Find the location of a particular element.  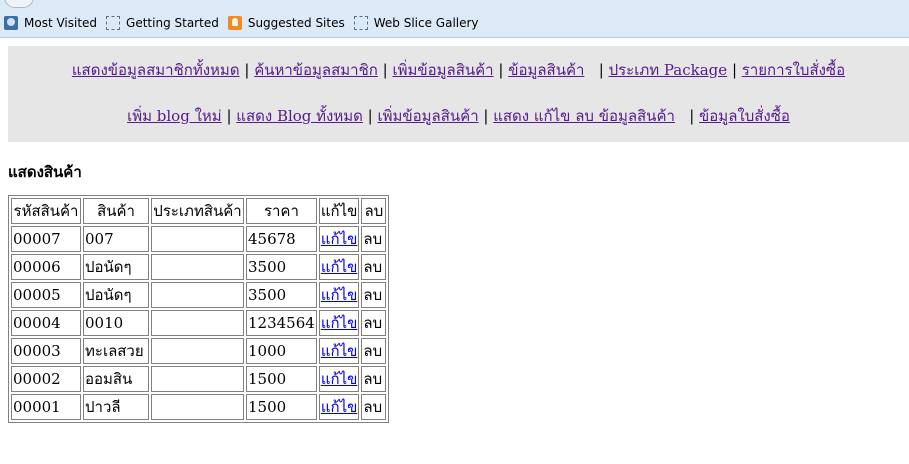

table-row: 00005 ปอนัดๆ 3500 แก้ไข ลบ is located at coordinates (199, 295).